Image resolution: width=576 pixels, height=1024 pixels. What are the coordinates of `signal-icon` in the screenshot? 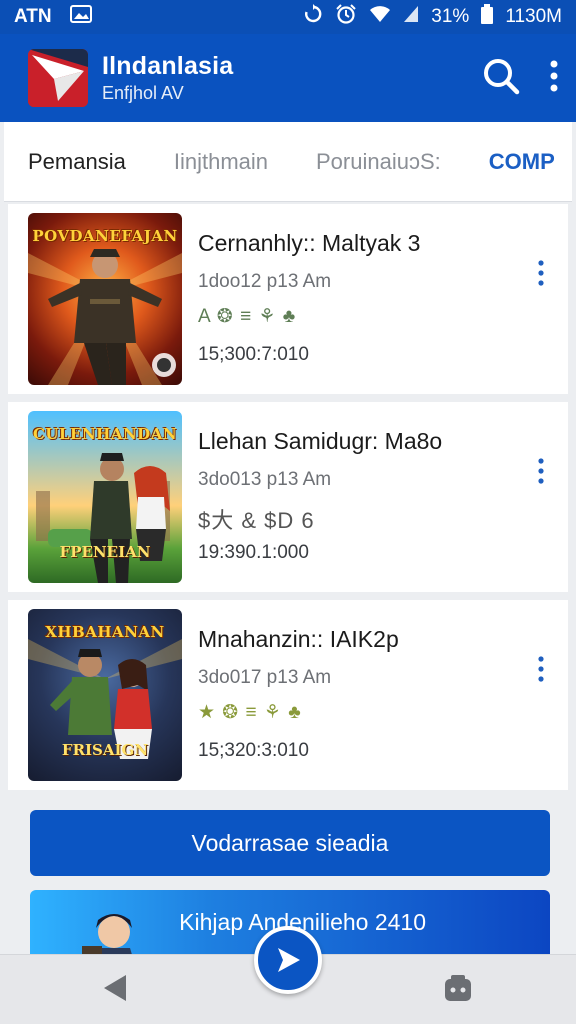 It's located at (411, 17).